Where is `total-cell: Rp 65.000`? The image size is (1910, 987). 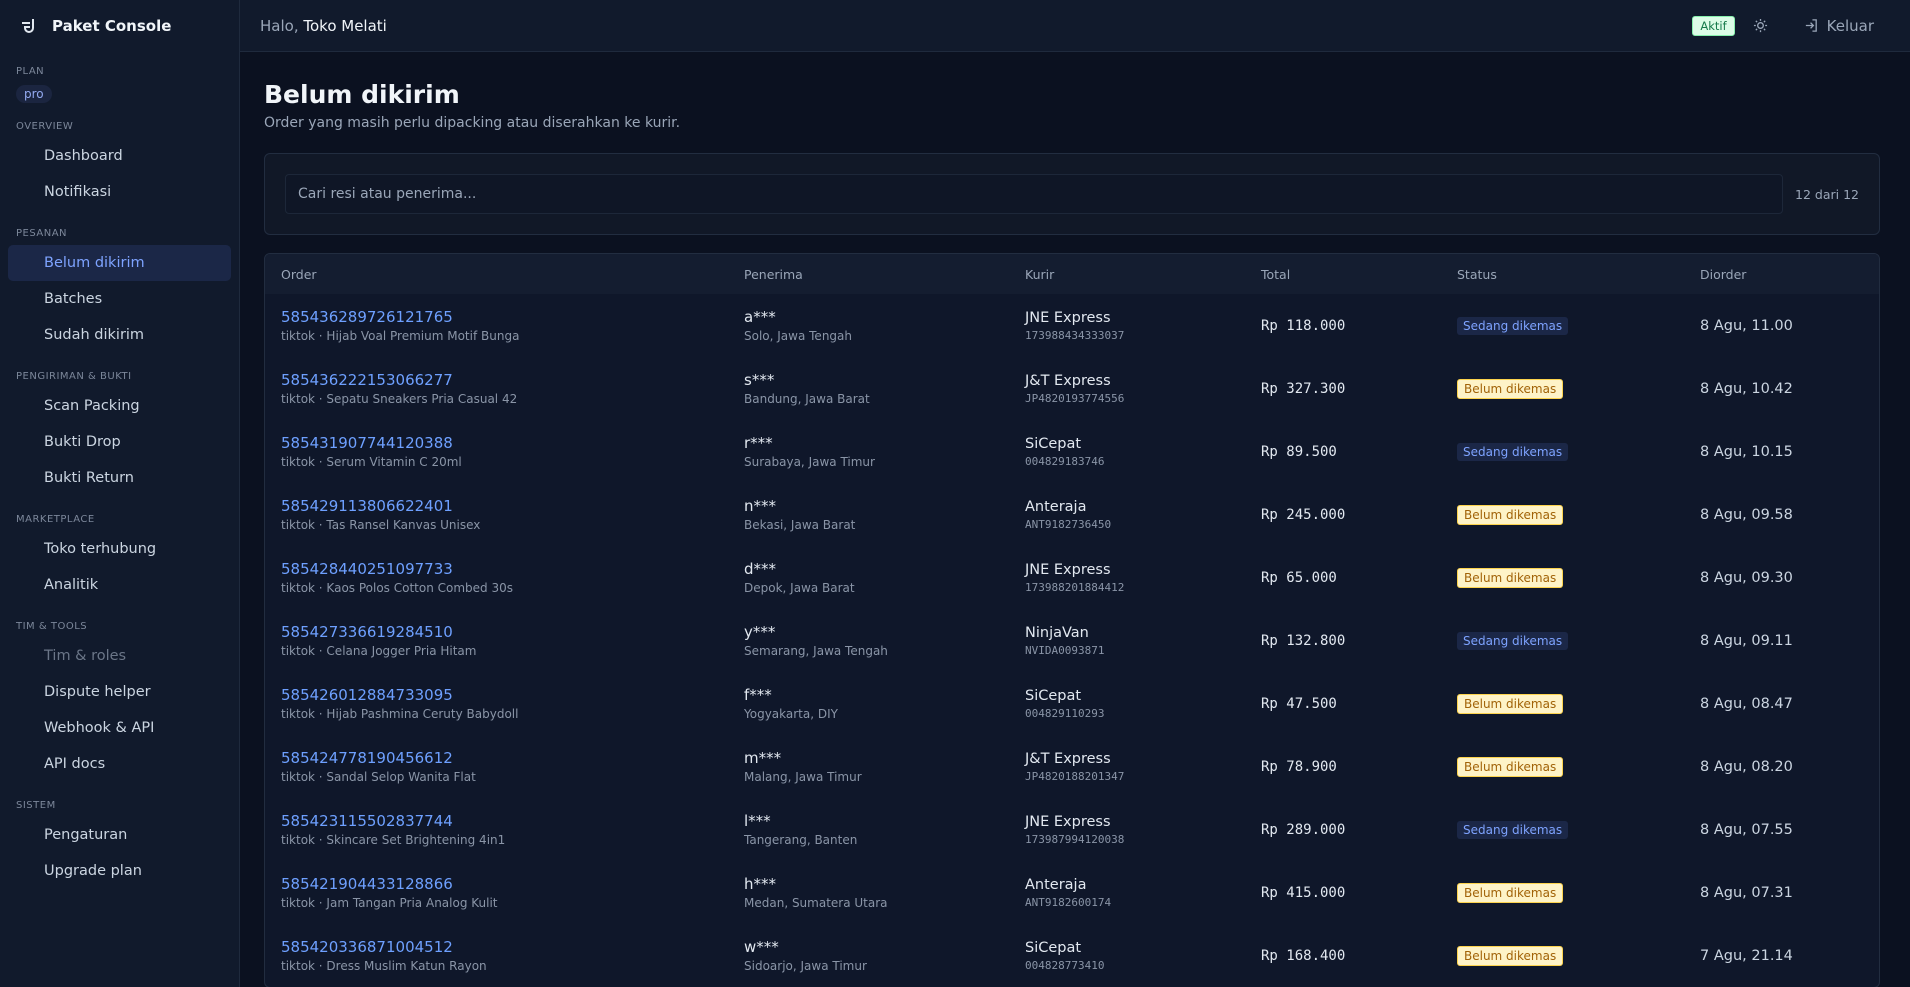
total-cell: Rp 65.000 is located at coordinates (1343, 577).